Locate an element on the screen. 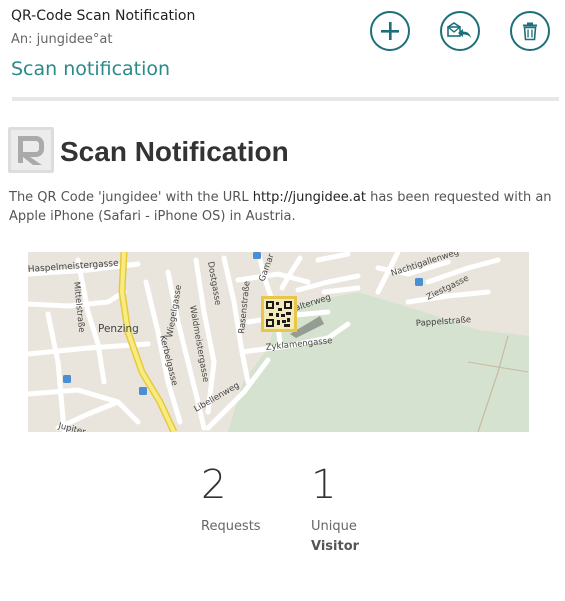 This screenshot has height=601, width=565. message-url: http://jungidee.at is located at coordinates (309, 197).